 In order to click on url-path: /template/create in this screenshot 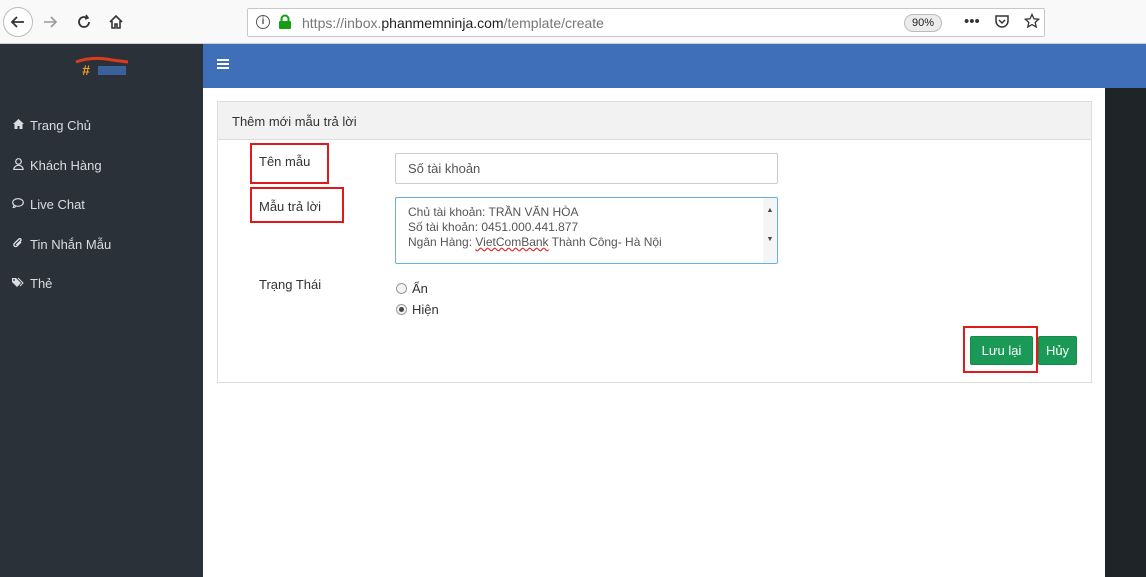, I will do `click(553, 23)`.